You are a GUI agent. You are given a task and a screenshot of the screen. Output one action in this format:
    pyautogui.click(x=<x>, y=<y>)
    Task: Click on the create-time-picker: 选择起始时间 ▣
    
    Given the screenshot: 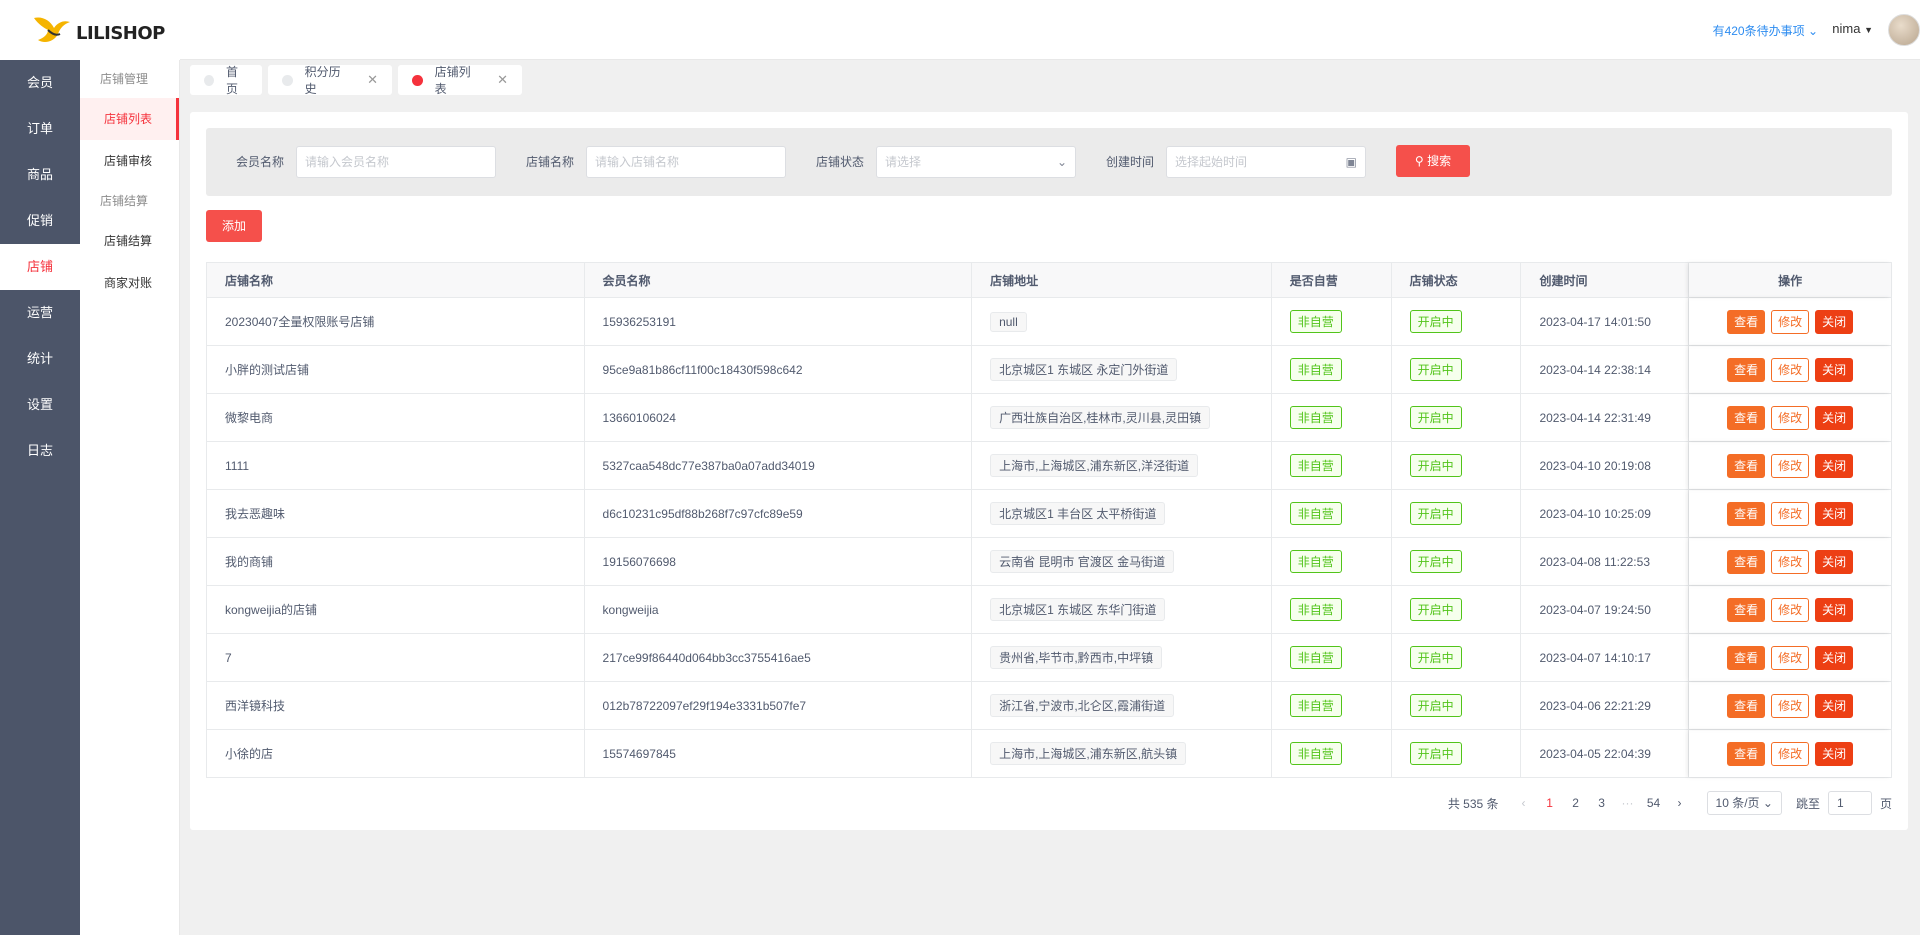 What is the action you would take?
    pyautogui.click(x=1266, y=162)
    